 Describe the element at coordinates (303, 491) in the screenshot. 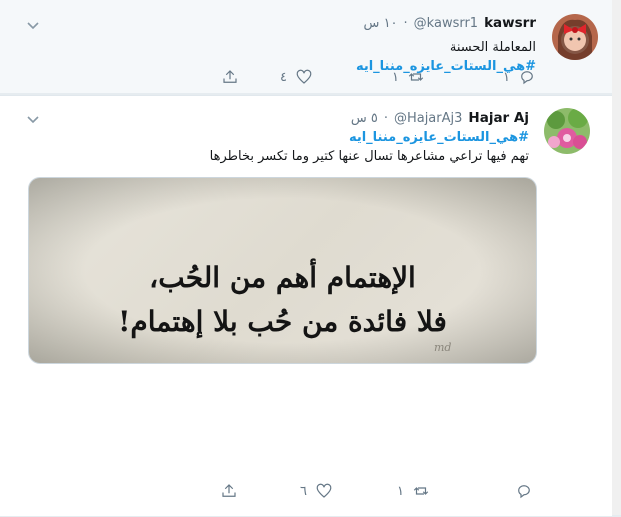

I see `like-count: ٦` at that location.